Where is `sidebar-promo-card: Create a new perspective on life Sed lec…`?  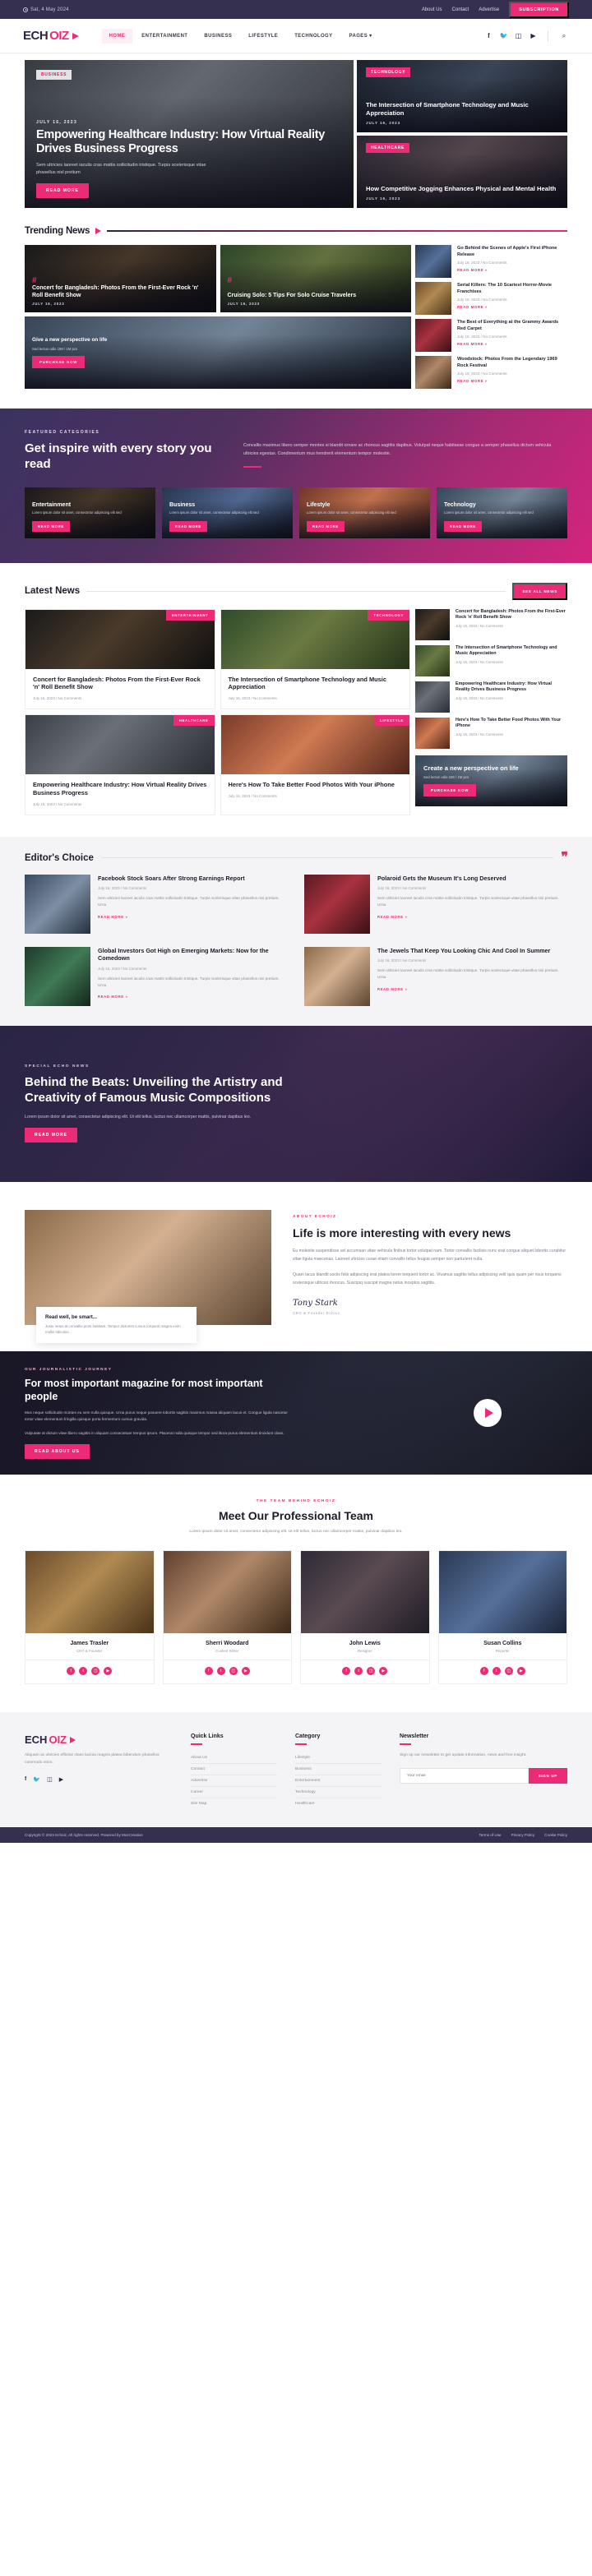
sidebar-promo-card: Create a new perspective on life Sed lec… is located at coordinates (491, 780).